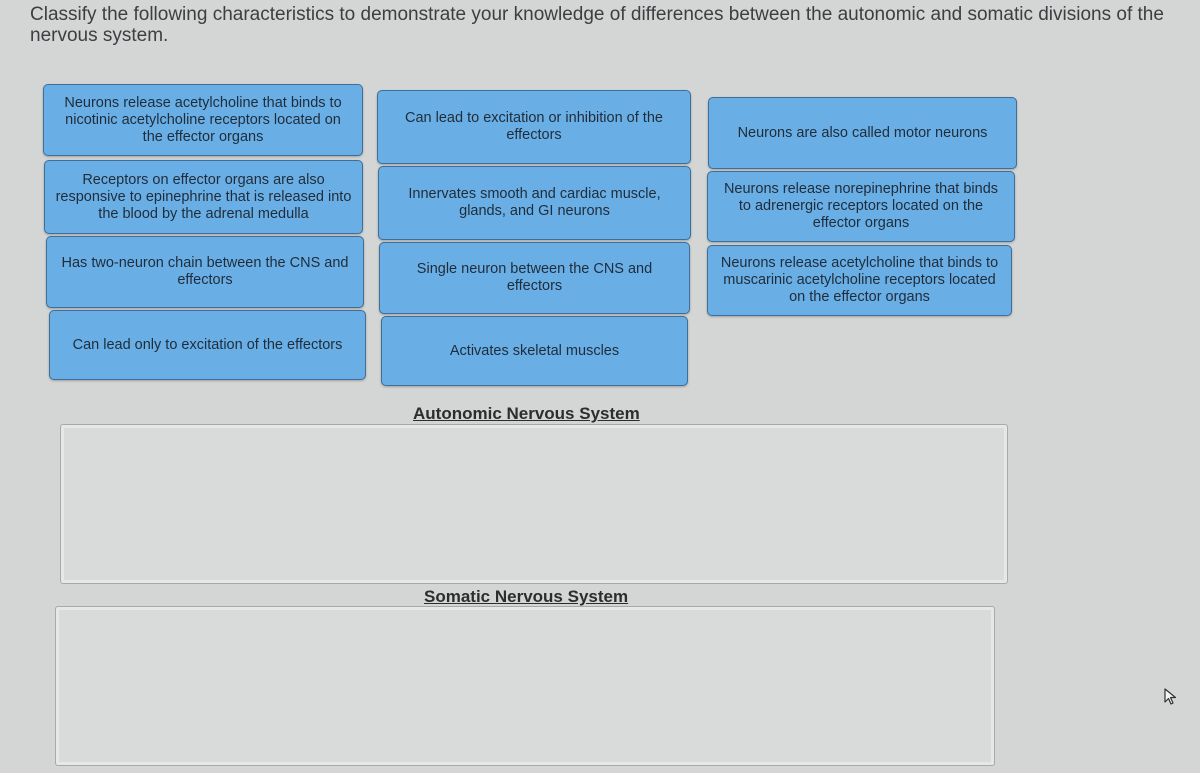  Describe the element at coordinates (526, 596) in the screenshot. I see `somatic-zone-label: Somatic Nervous System` at that location.